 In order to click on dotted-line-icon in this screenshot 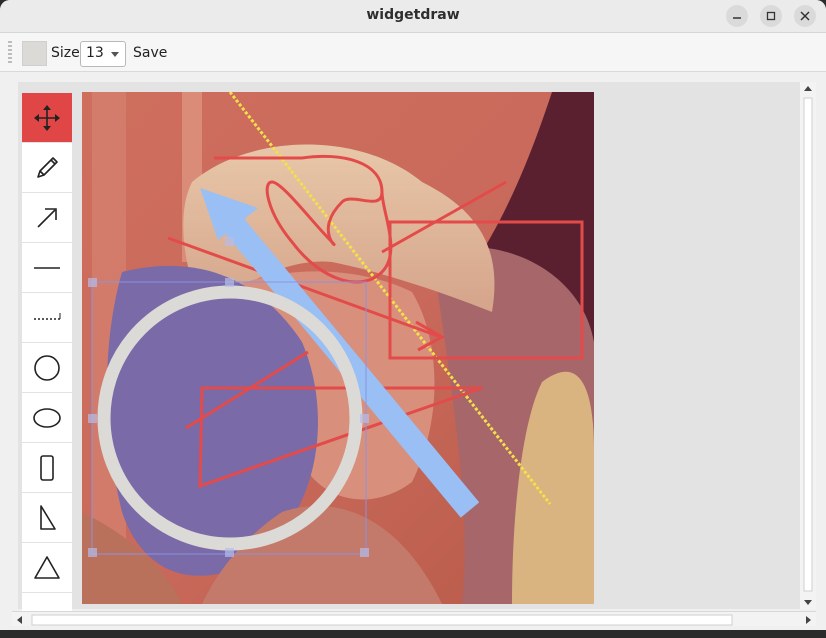, I will do `click(47, 316)`.